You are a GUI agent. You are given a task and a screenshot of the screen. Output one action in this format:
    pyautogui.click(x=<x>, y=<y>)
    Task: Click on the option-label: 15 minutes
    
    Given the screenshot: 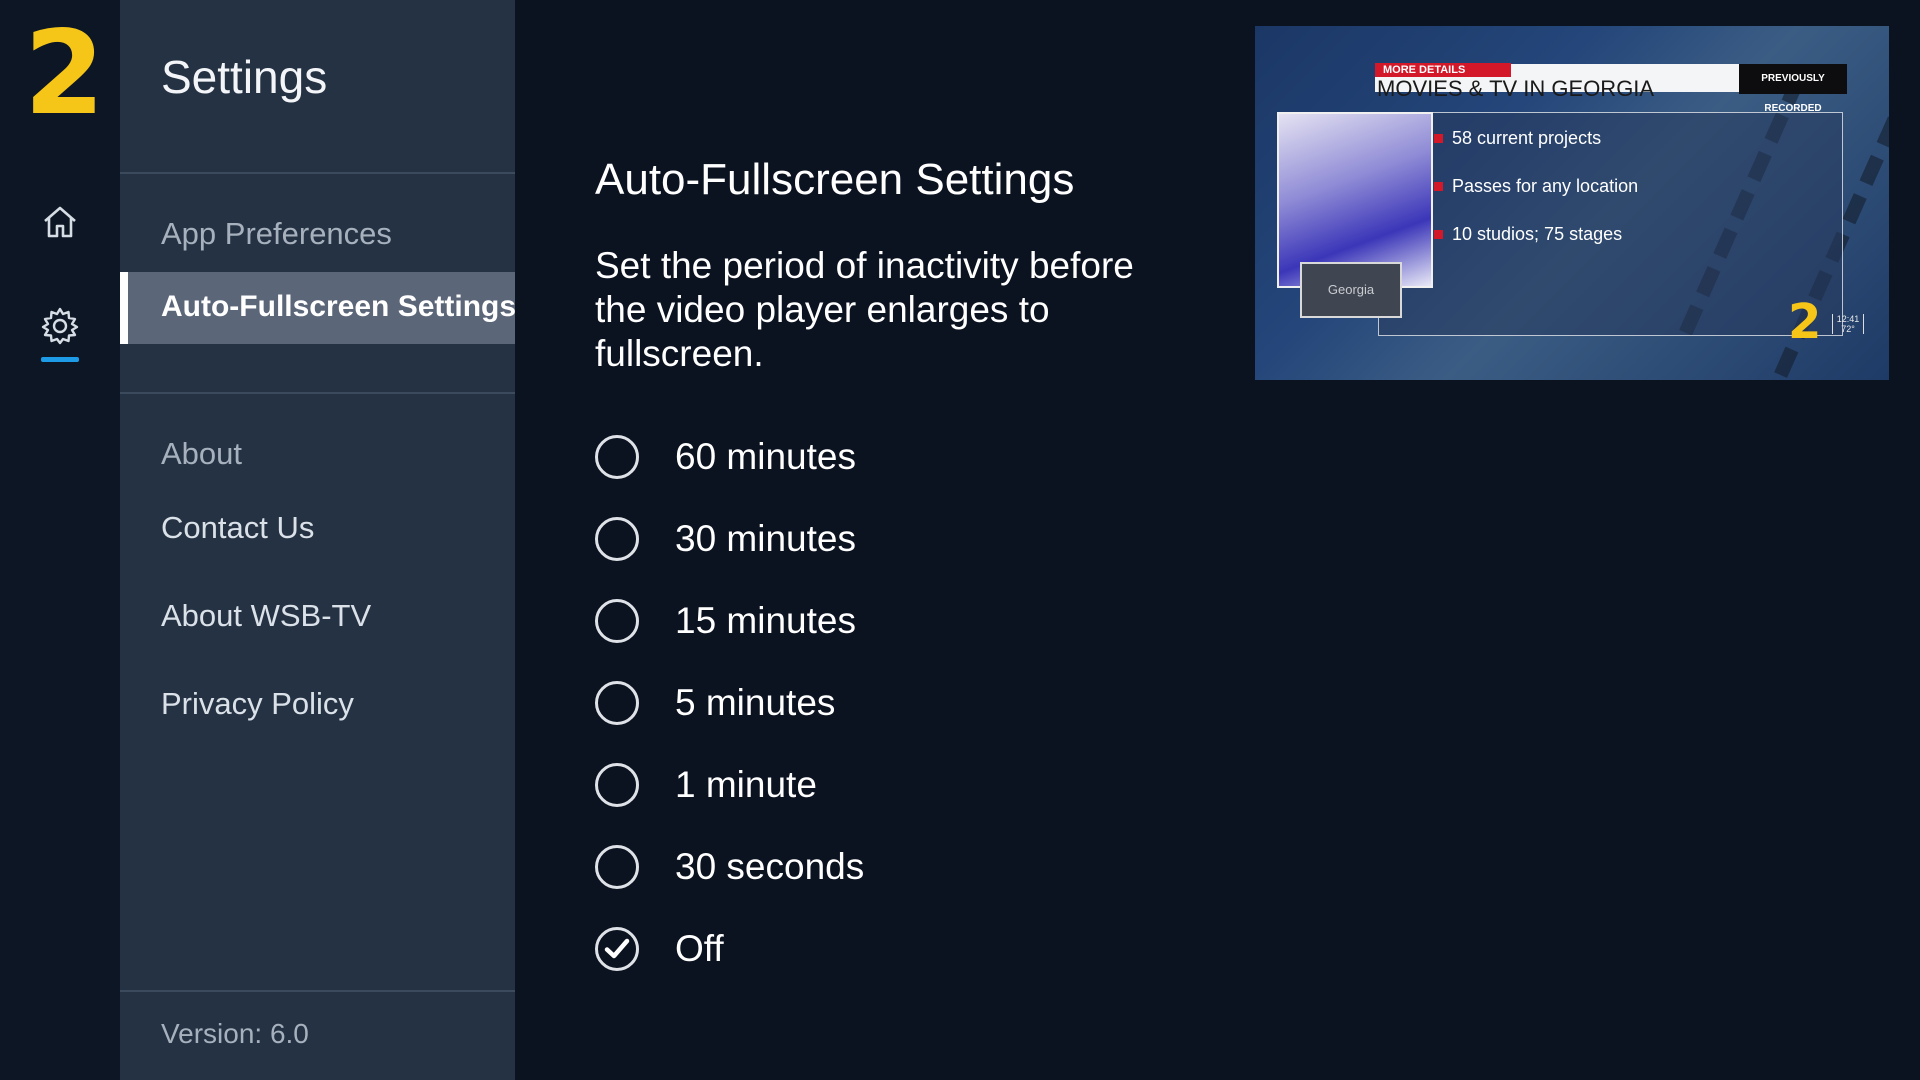 What is the action you would take?
    pyautogui.click(x=765, y=620)
    